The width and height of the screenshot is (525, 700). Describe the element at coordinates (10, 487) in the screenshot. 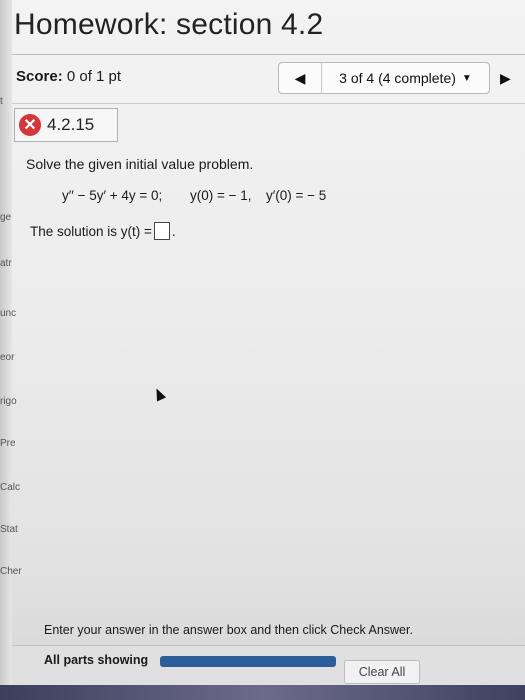

I see `sidebar-fragment: Calc` at that location.